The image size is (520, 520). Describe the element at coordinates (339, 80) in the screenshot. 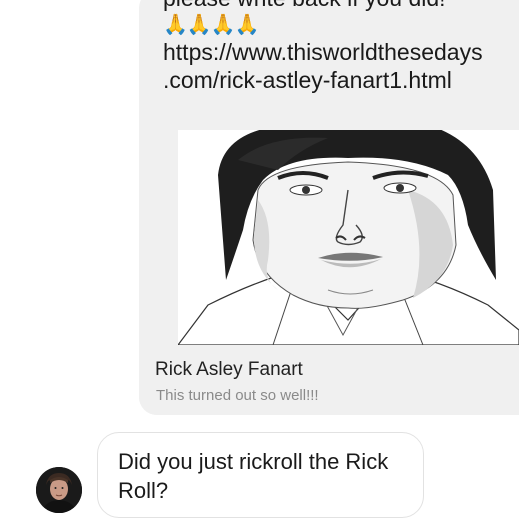

I see `message-link-continued: .com/rick-astley-fanart1.html` at that location.